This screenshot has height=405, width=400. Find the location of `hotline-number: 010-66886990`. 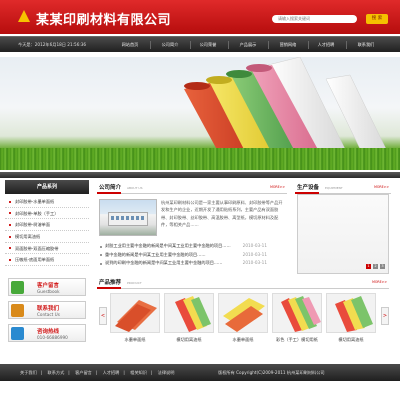

hotline-number: 010-66886990 is located at coordinates (52, 337).